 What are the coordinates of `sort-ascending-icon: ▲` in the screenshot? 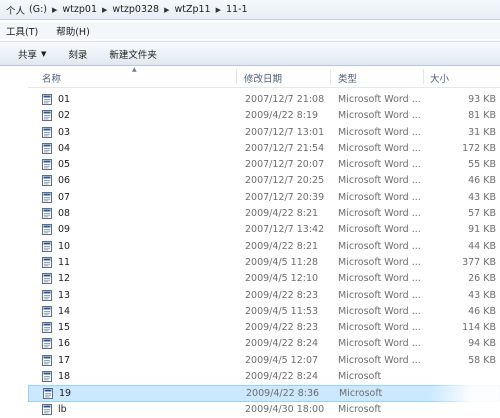 It's located at (134, 69).